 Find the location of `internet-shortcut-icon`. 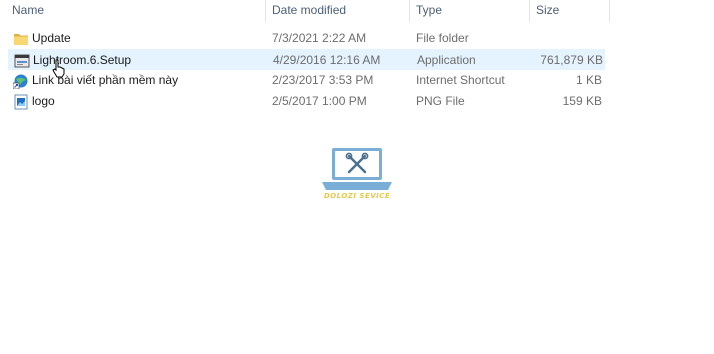

internet-shortcut-icon is located at coordinates (20, 81).